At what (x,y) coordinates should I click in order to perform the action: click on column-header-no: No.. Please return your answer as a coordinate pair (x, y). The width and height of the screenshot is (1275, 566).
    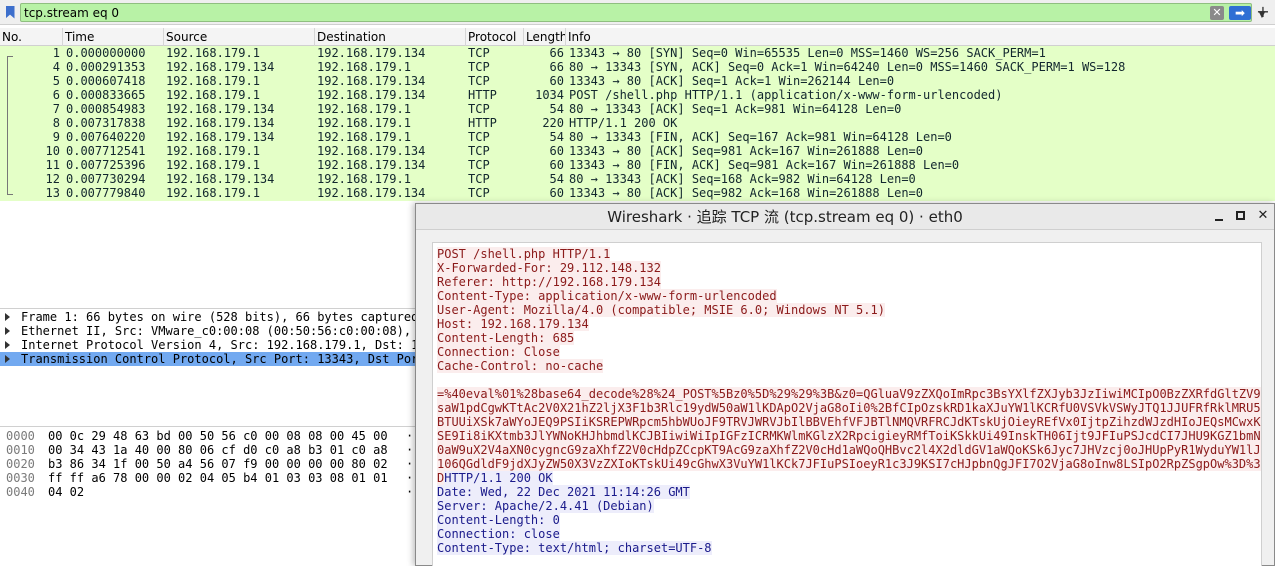
    Looking at the image, I should click on (31, 37).